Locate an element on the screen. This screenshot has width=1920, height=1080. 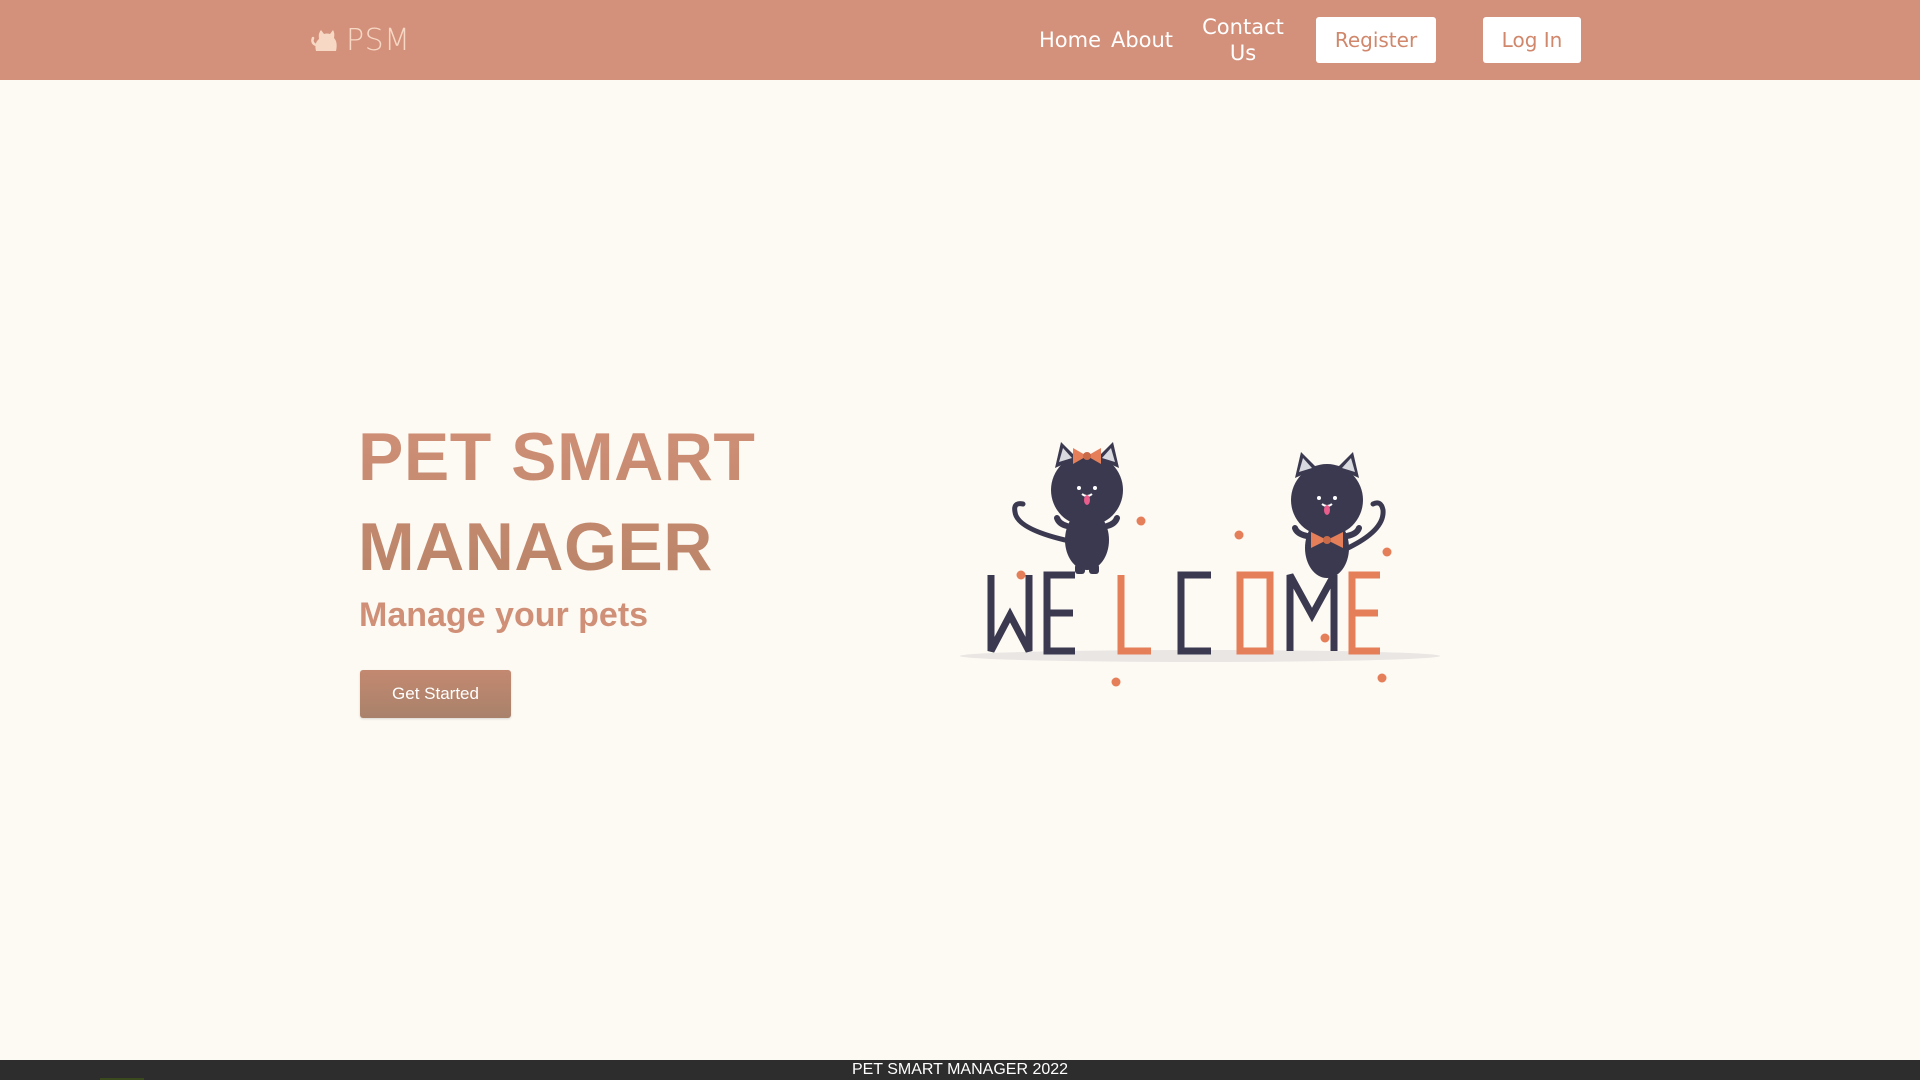
welcome-cats-illustration is located at coordinates (1200, 565).